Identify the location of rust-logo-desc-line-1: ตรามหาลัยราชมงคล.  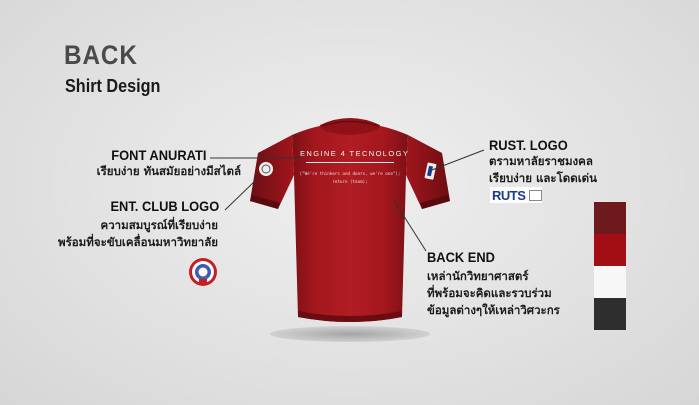
(541, 161).